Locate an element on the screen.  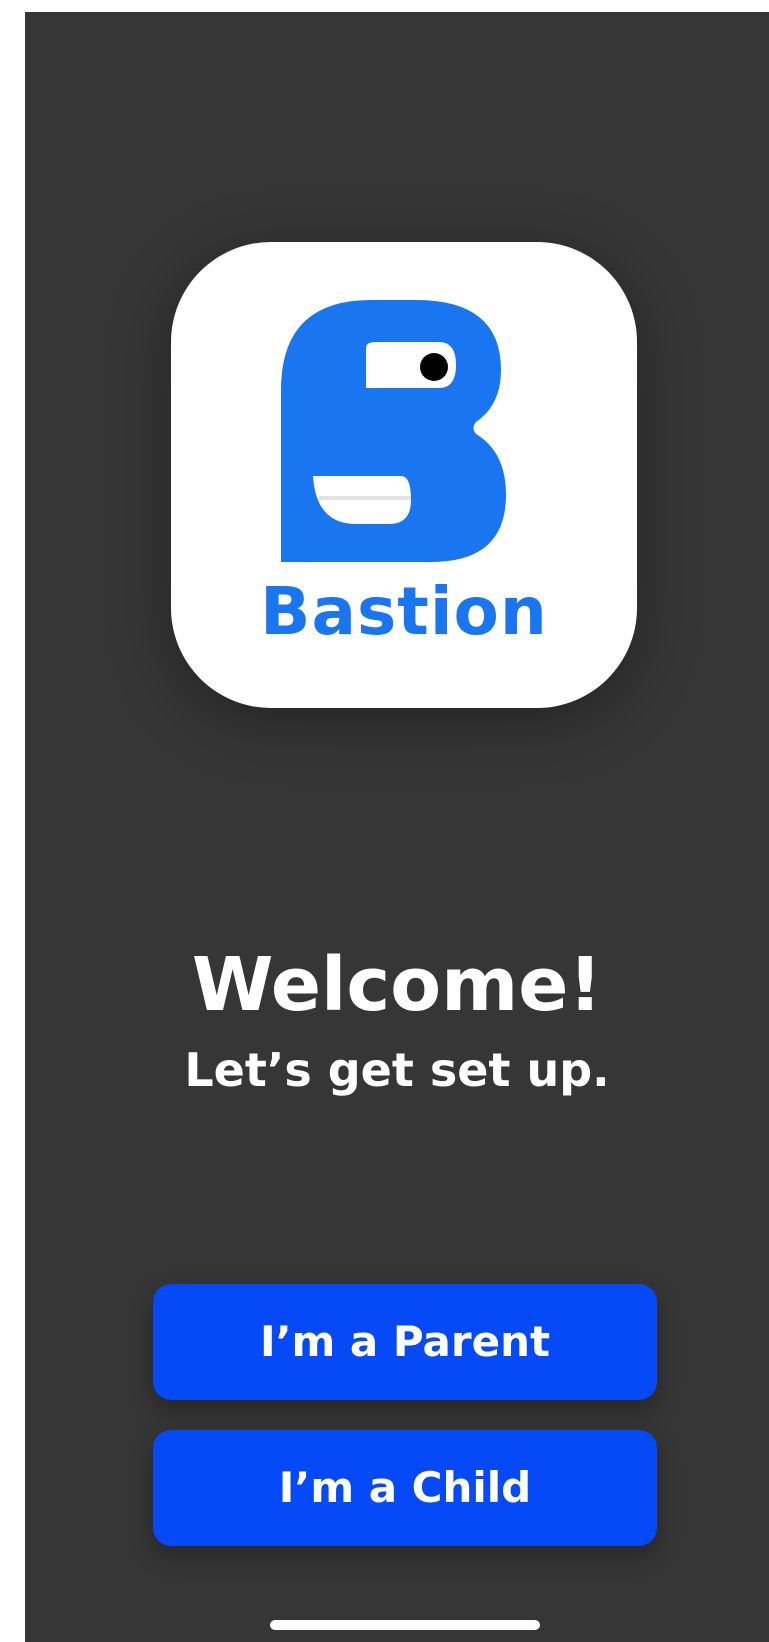
logo-wordmark: Bastion is located at coordinates (404, 611).